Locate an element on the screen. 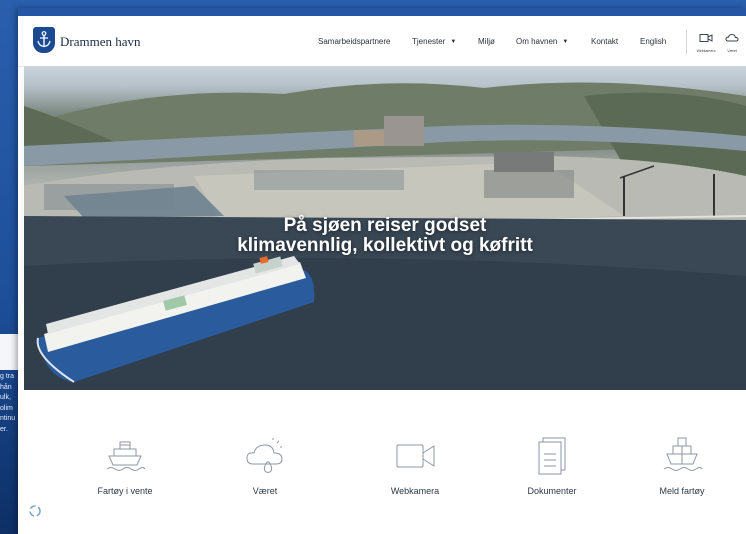  header-weather-button: Været is located at coordinates (732, 41).